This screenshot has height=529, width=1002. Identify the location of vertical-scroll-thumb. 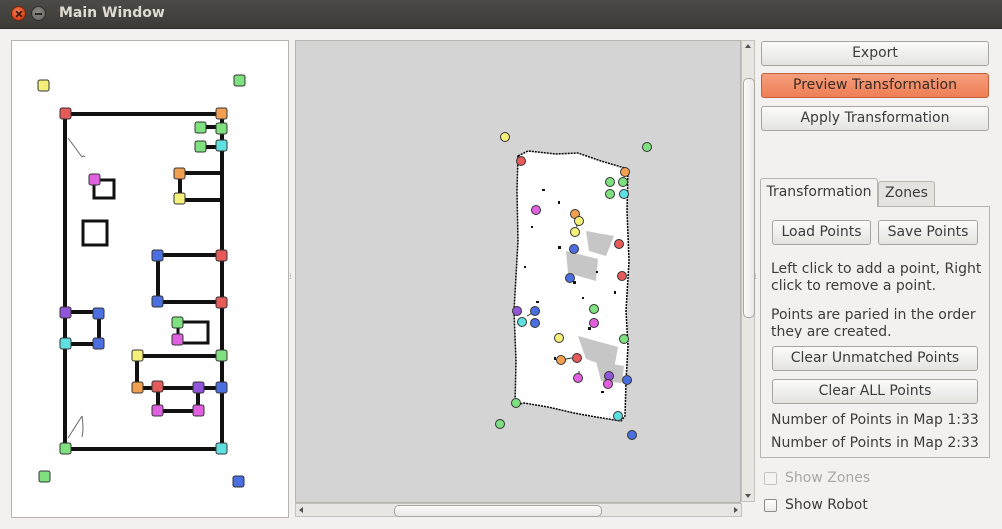
(749, 198).